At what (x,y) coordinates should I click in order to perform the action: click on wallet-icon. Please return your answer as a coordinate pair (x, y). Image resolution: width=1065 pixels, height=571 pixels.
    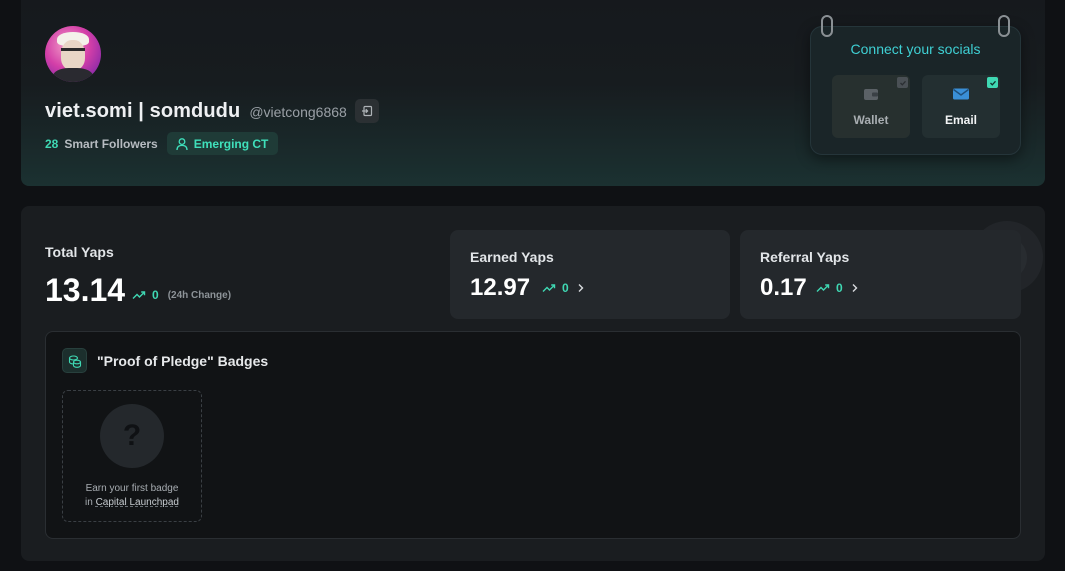
    Looking at the image, I should click on (871, 94).